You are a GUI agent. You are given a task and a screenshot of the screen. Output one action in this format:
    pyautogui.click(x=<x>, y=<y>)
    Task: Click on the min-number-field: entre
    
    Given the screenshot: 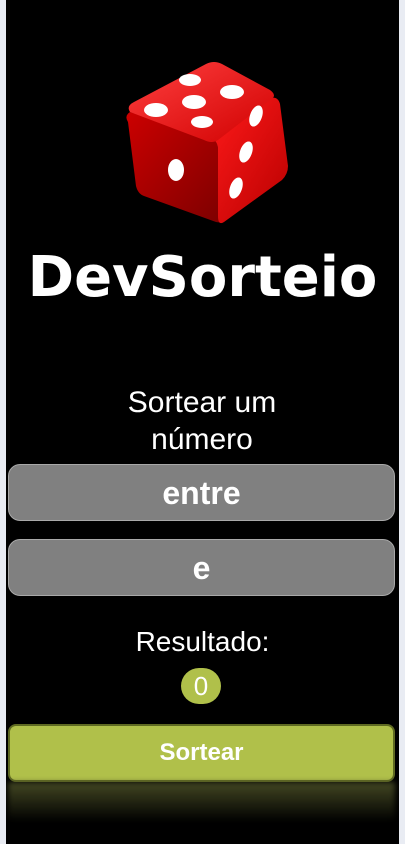 What is the action you would take?
    pyautogui.click(x=201, y=492)
    